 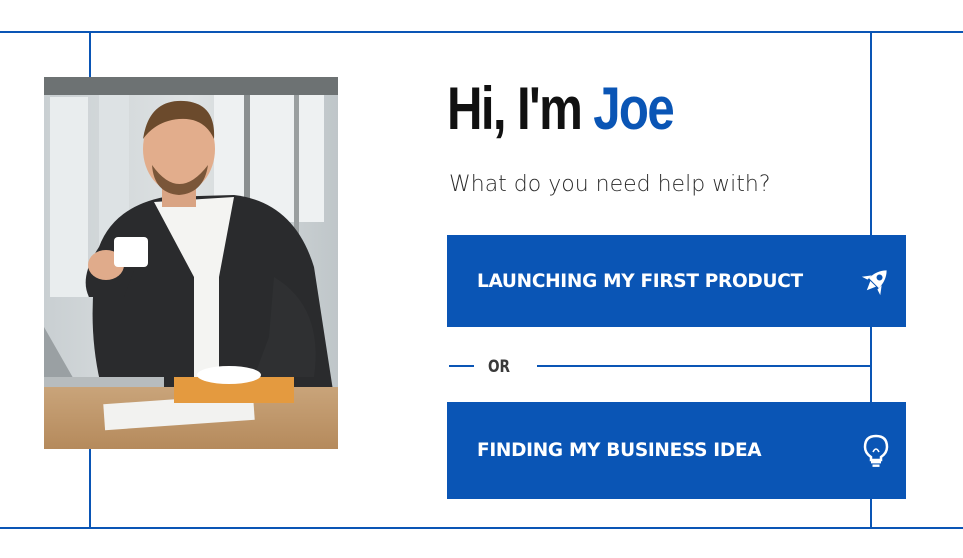 What do you see at coordinates (520, 108) in the screenshot?
I see `greeting-text: Hi, I'm` at bounding box center [520, 108].